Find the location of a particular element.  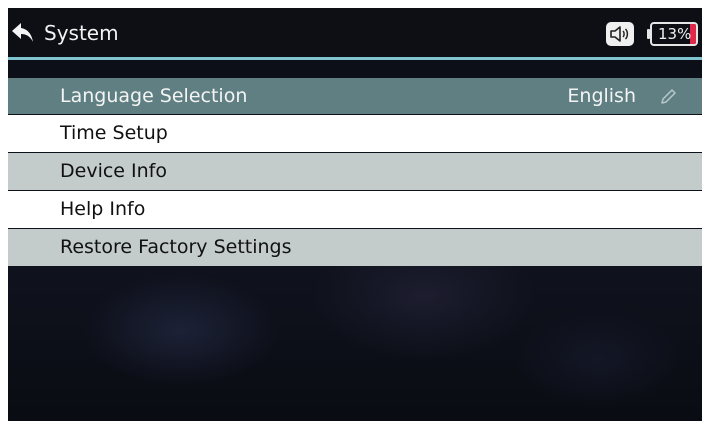

menu-item-help-info: Help Info is located at coordinates (355, 209).